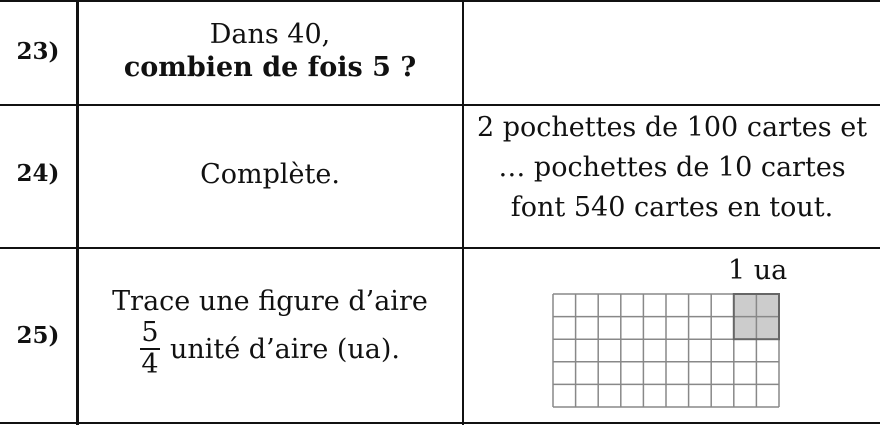  Describe the element at coordinates (672, 52) in the screenshot. I see `answer-23-cell` at that location.